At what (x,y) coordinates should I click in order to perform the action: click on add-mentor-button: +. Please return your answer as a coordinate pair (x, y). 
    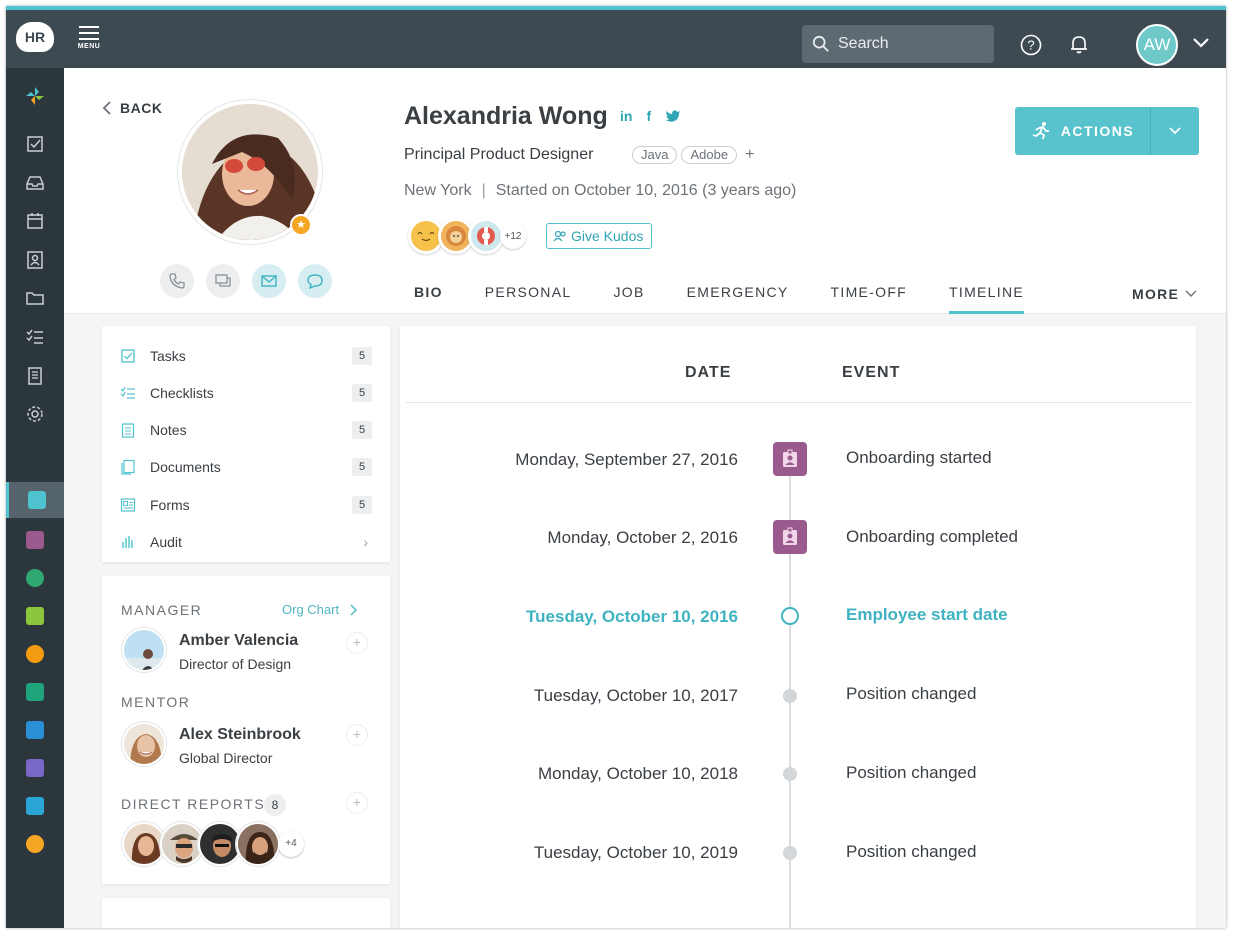
    Looking at the image, I should click on (357, 735).